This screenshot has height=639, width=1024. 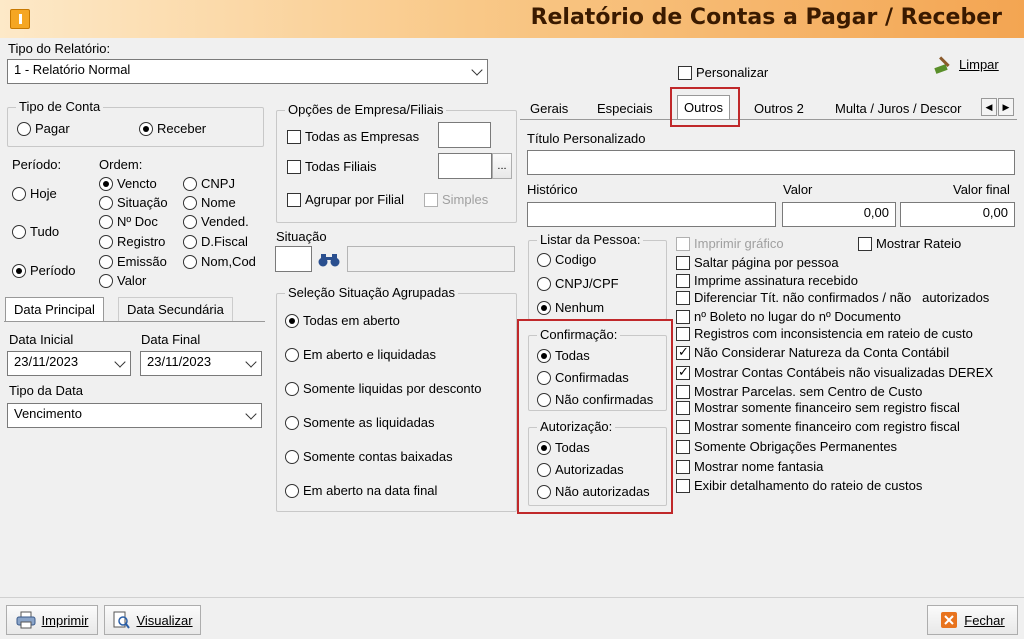 What do you see at coordinates (122, 280) in the screenshot?
I see `radio-order-valor: Valor` at bounding box center [122, 280].